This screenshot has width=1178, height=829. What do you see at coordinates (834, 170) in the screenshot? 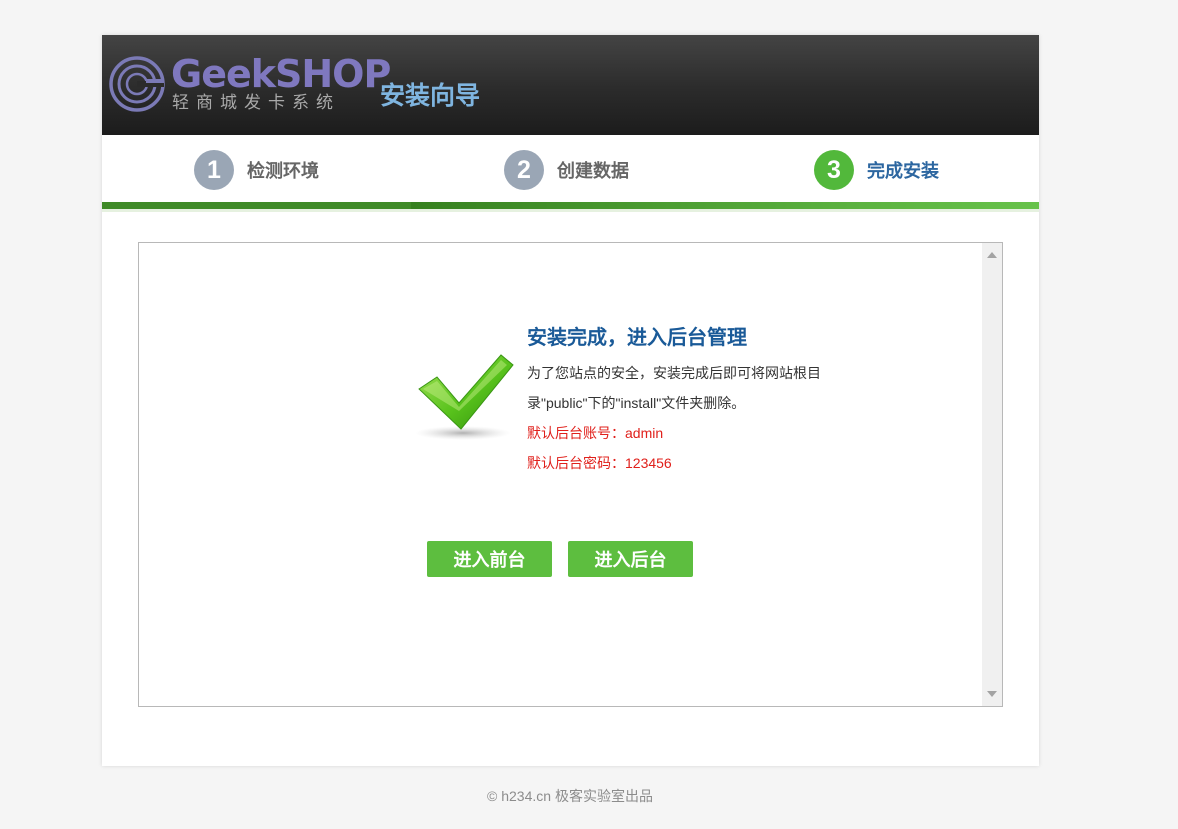
I see `step-number: 3` at bounding box center [834, 170].